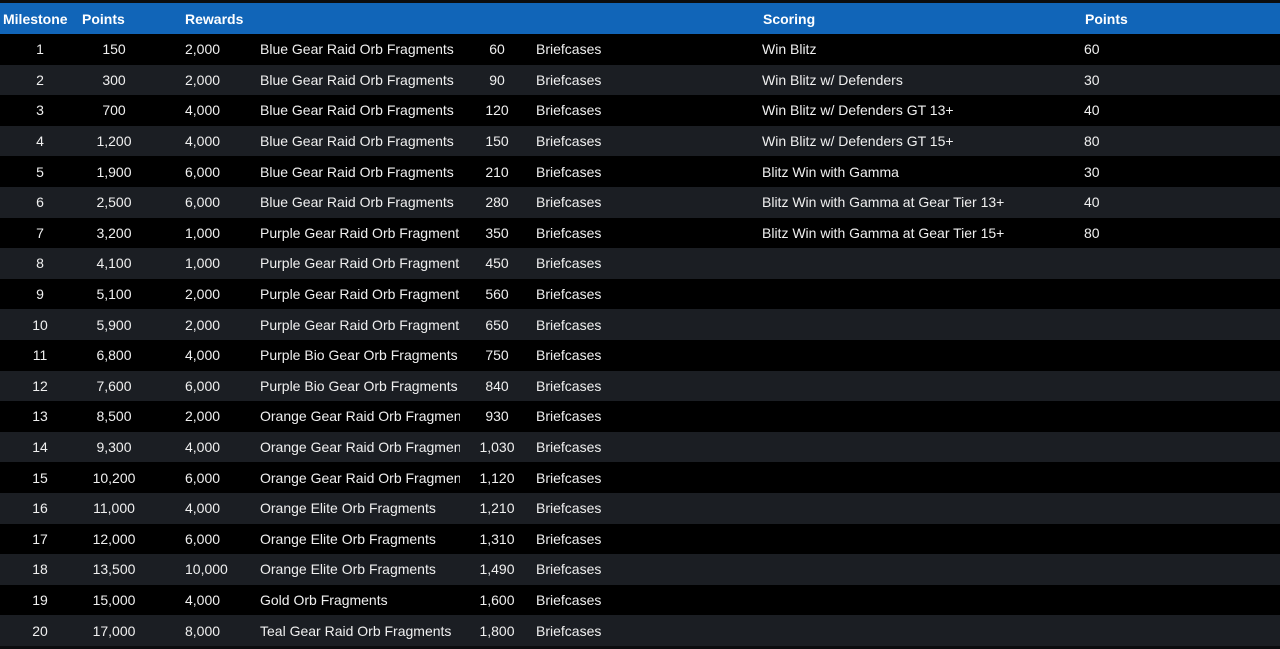 Image resolution: width=1280 pixels, height=649 pixels. What do you see at coordinates (1092, 202) in the screenshot?
I see `scoring-points-cell: 40` at bounding box center [1092, 202].